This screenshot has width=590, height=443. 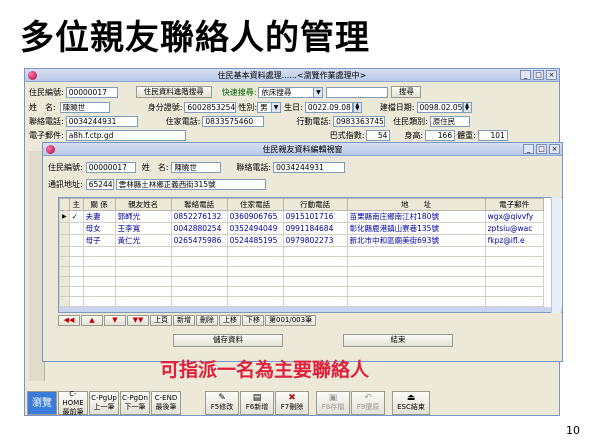 I want to click on cell-main: ✓, so click(x=76, y=216).